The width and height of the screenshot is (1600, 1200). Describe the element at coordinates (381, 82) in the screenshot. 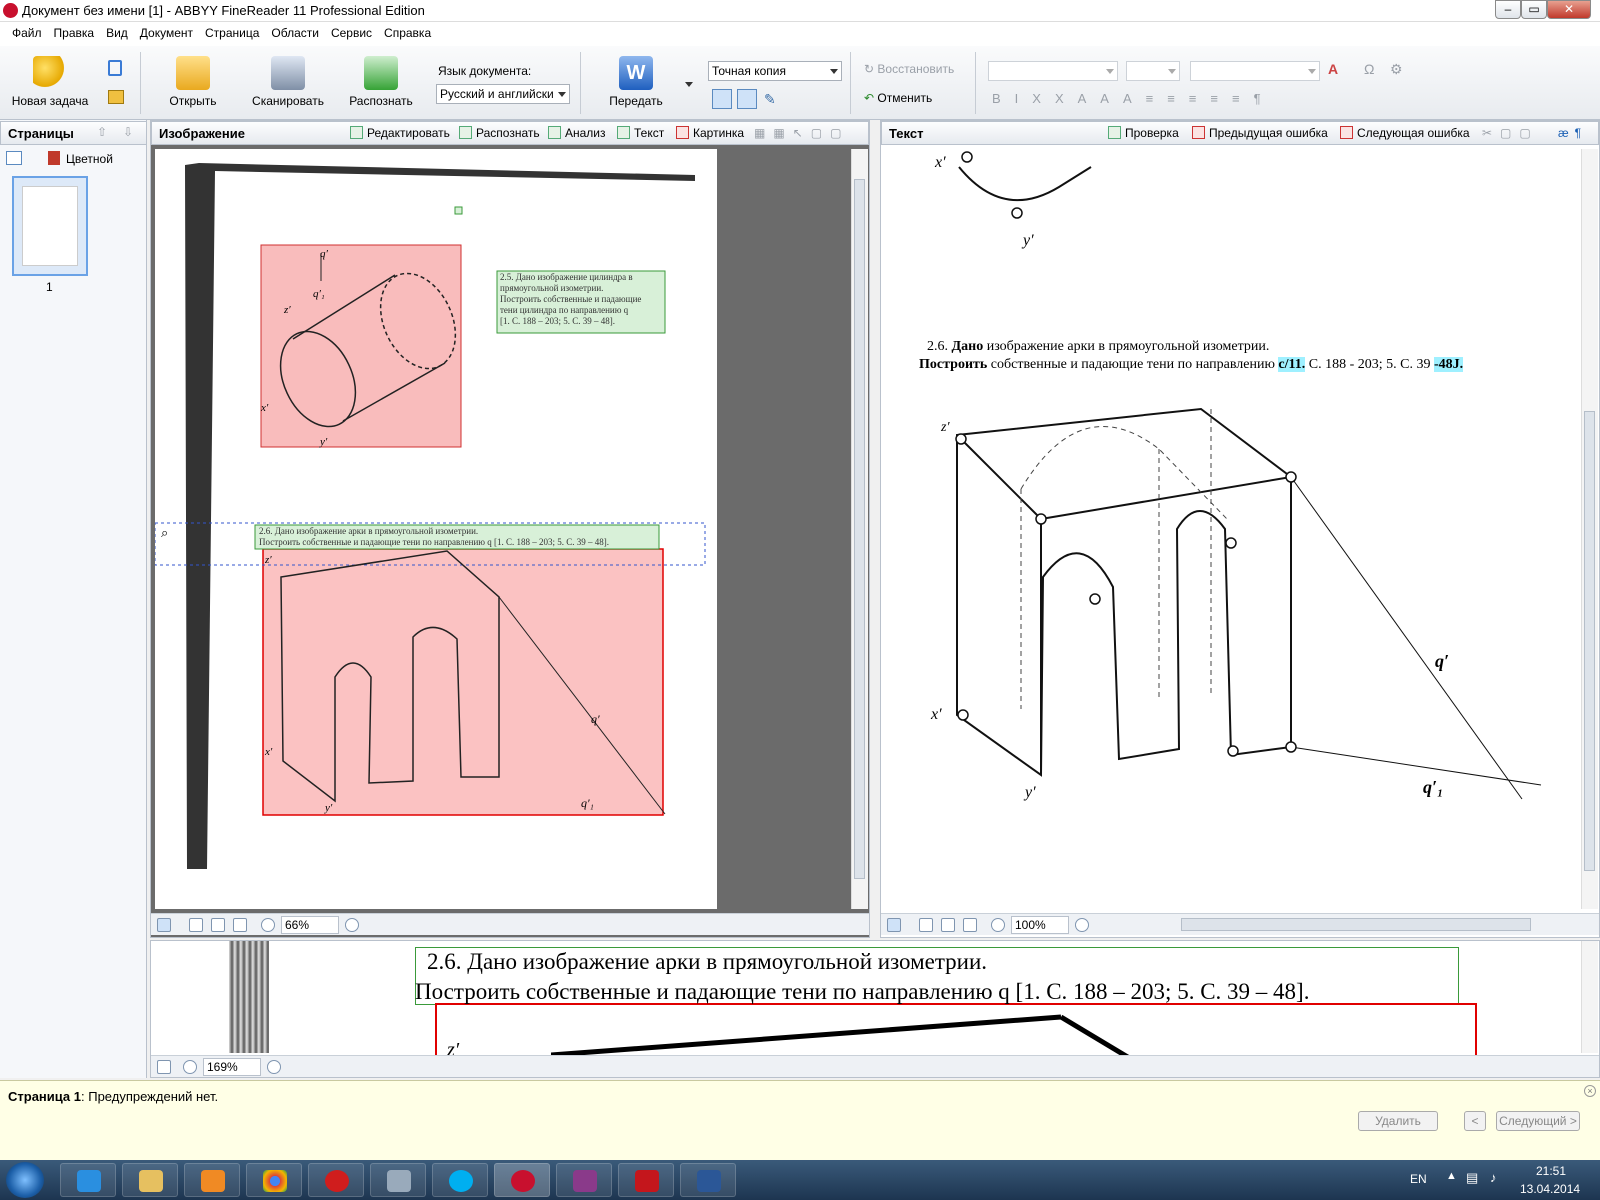

I see `recognize-button: Распознать` at that location.